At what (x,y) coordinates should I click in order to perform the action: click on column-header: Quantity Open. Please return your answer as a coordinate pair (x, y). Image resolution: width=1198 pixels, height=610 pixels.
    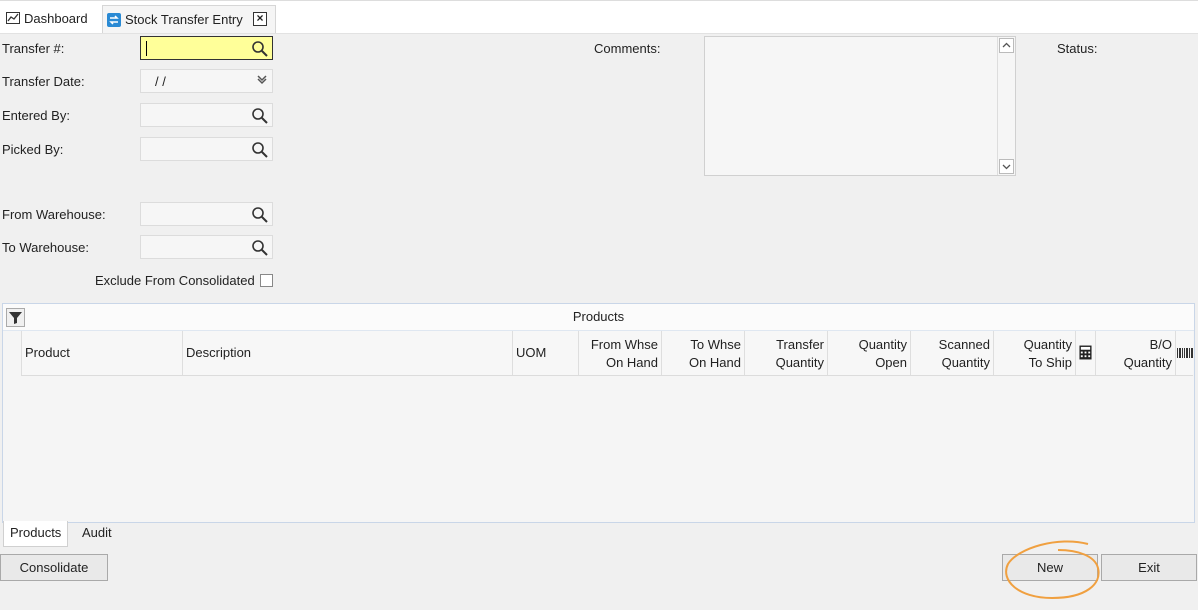
    Looking at the image, I should click on (868, 353).